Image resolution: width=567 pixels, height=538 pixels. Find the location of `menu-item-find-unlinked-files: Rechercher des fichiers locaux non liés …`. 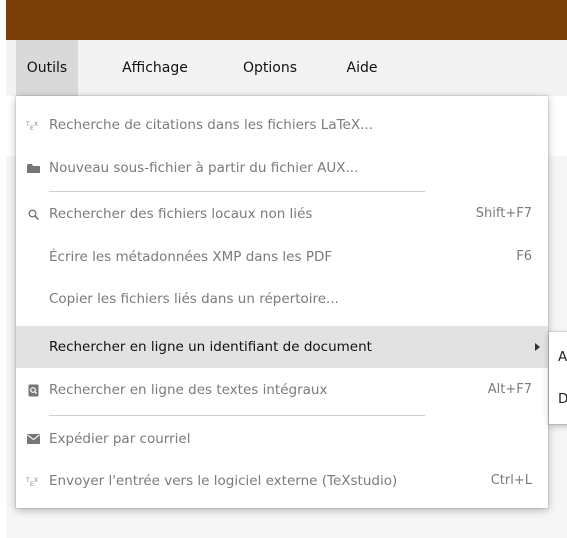

menu-item-find-unlinked-files: Rechercher des fichiers locaux non liés … is located at coordinates (282, 214).